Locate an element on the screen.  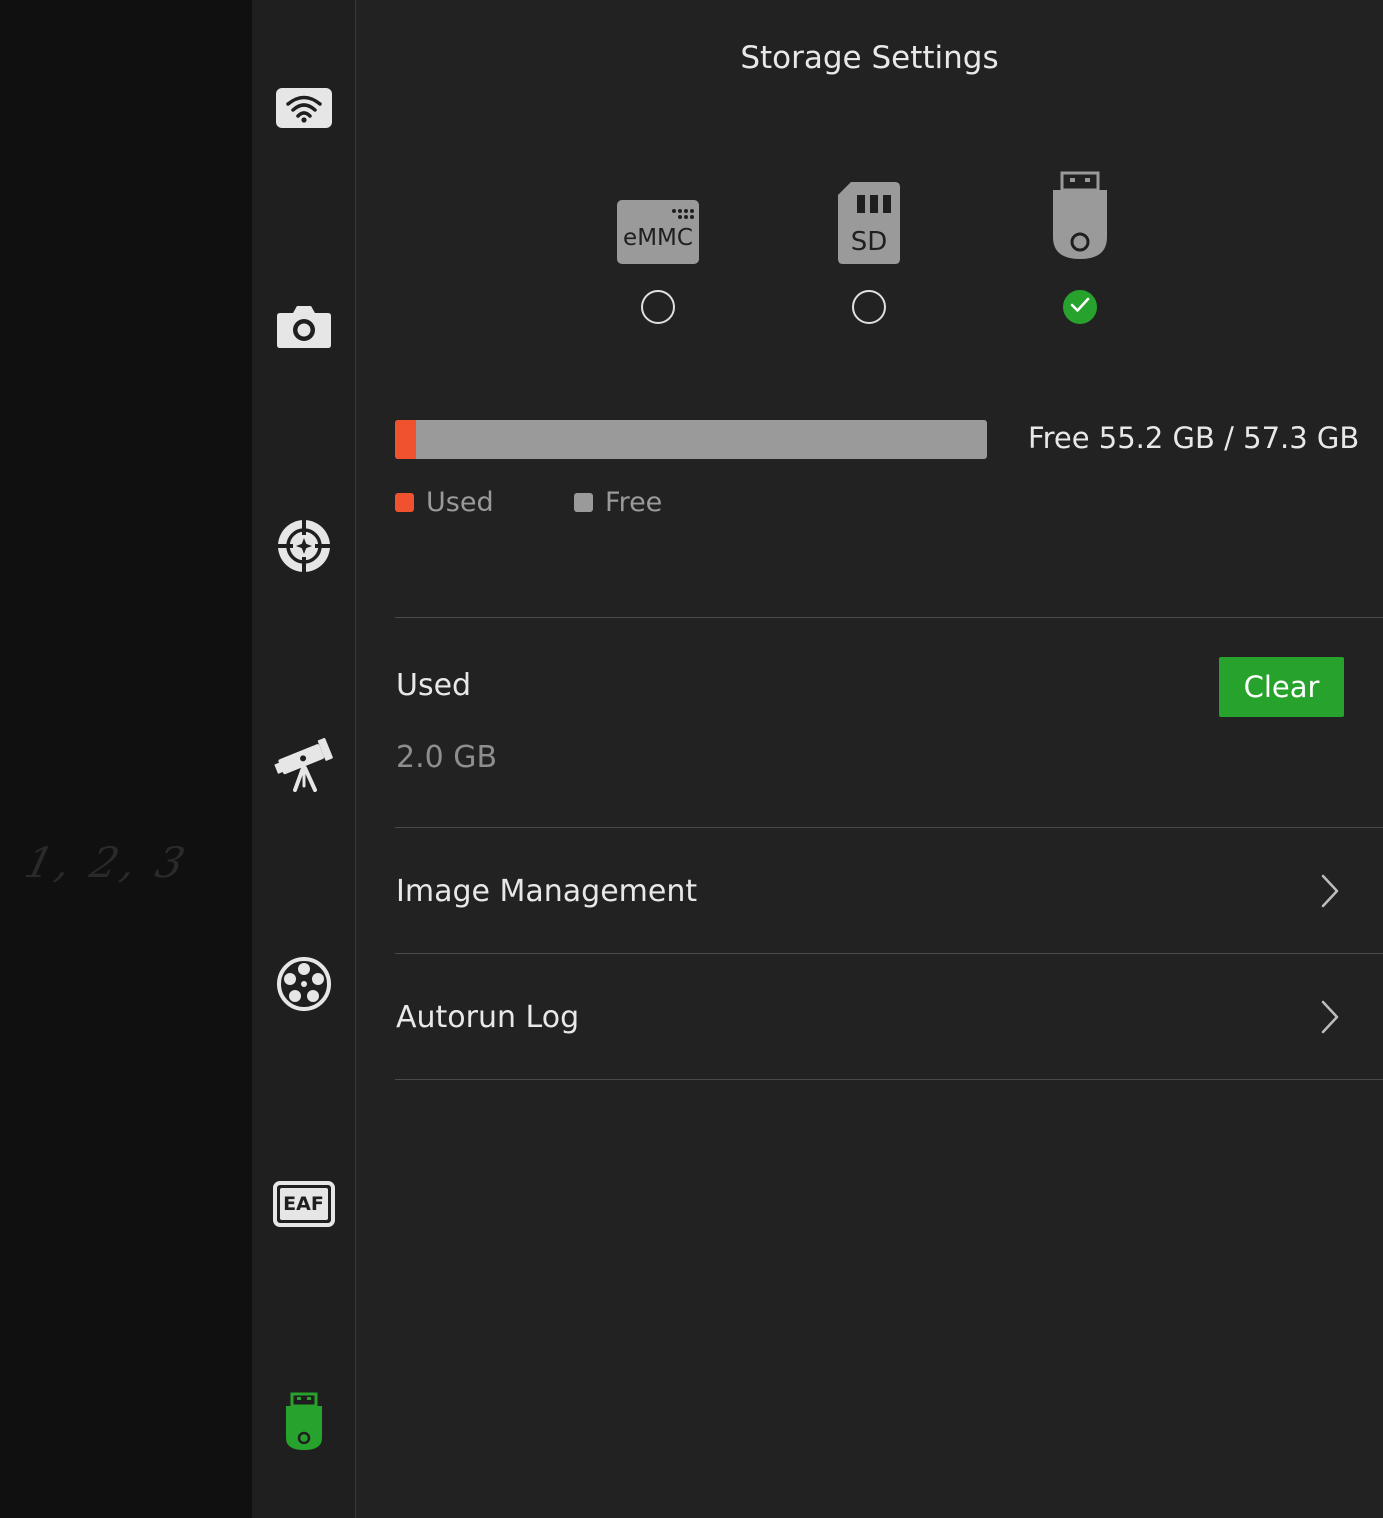
sidebar-item-filter-wheel is located at coordinates (303, 986).